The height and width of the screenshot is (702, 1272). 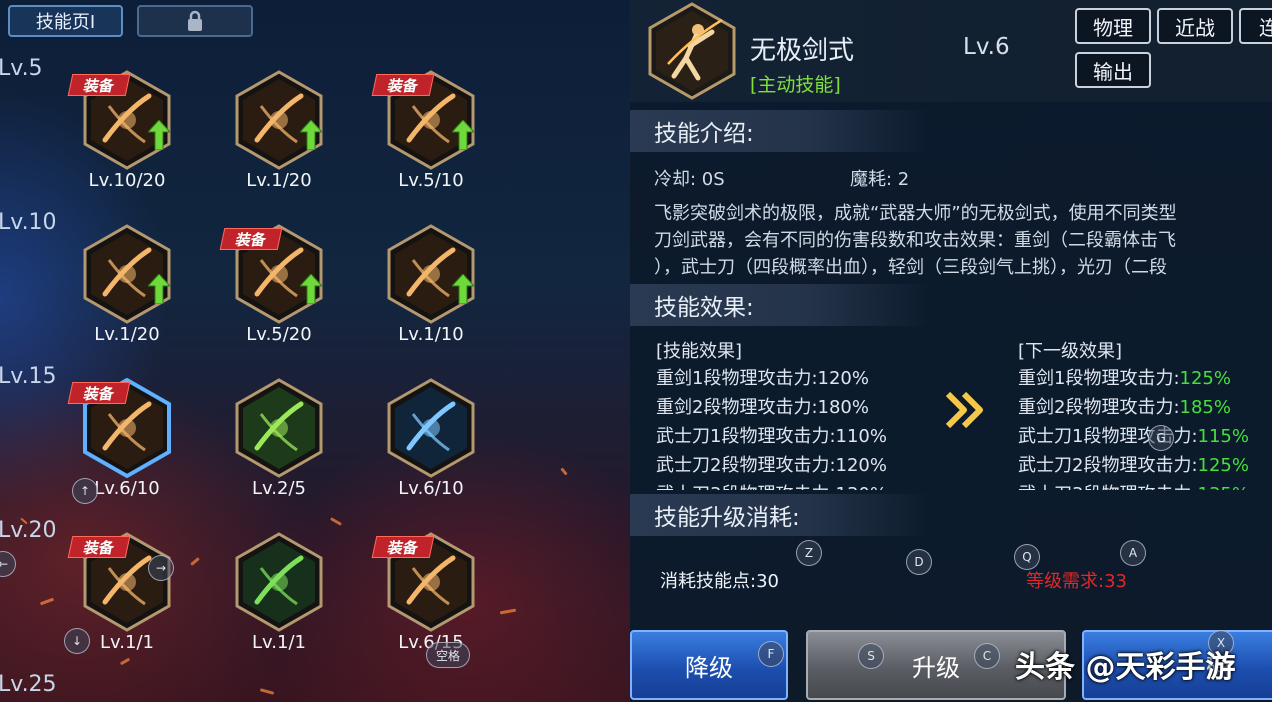 I want to click on skill-name: 无极剑式, so click(x=802, y=51).